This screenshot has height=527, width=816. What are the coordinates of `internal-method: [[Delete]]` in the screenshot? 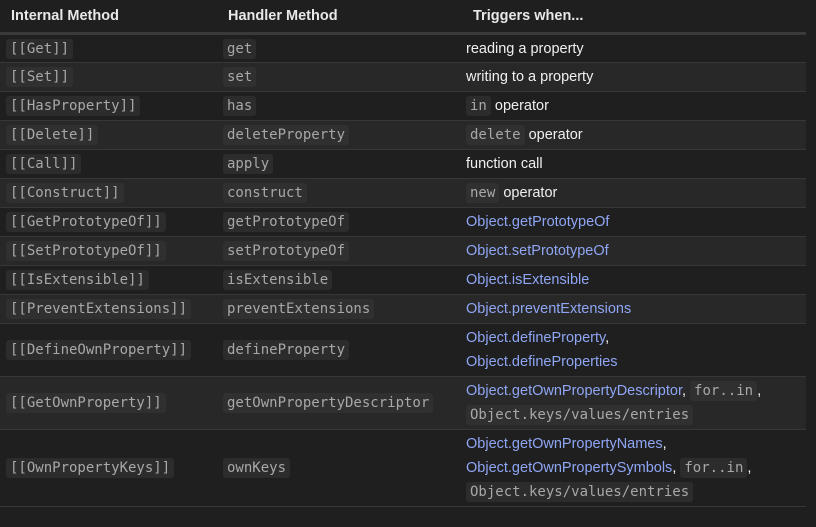 It's located at (52, 135).